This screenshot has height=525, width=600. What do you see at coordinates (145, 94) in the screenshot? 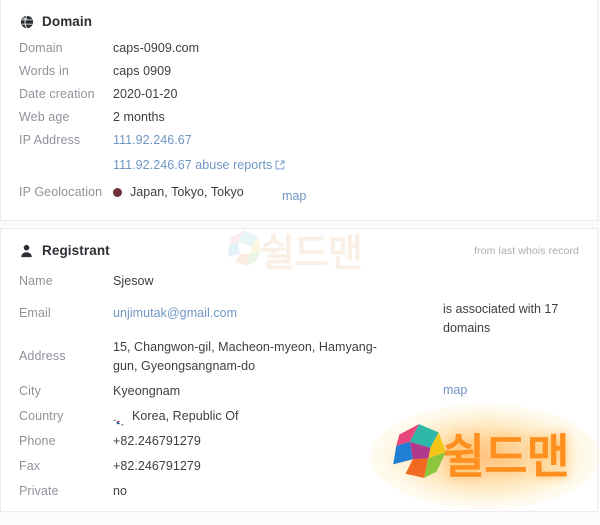
I see `row-value-date-creation: 2020-01-20` at bounding box center [145, 94].